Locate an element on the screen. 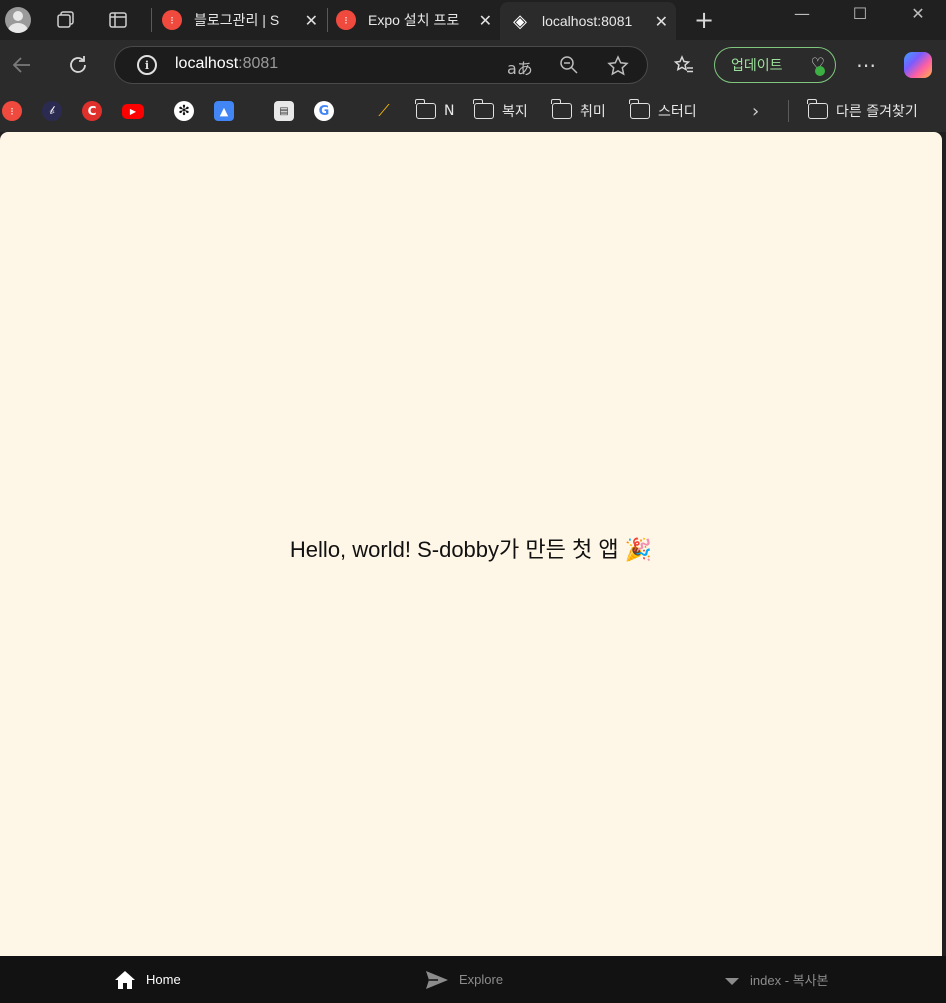 Image resolution: width=946 pixels, height=1003 pixels. bookmark-tistory: ⁝ is located at coordinates (12, 111).